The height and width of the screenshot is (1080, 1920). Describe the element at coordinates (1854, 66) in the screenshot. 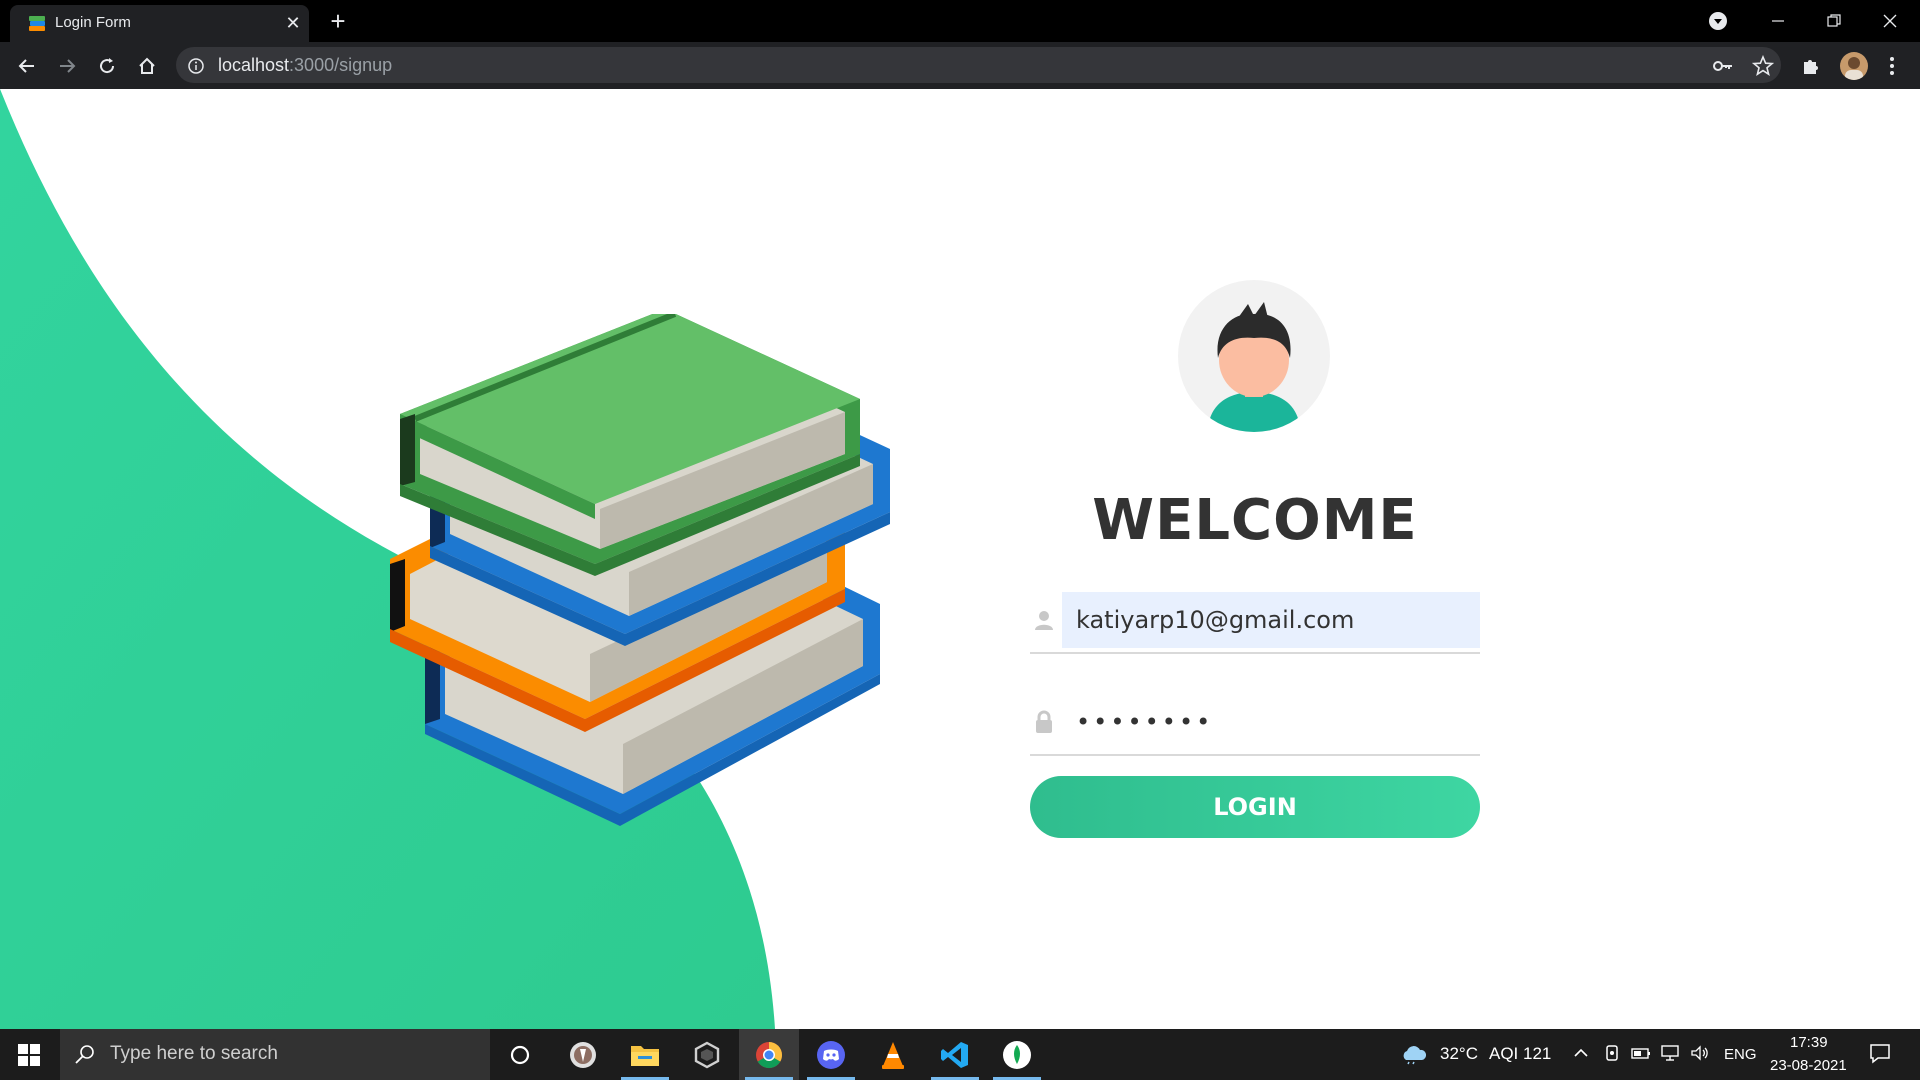

I see `profile-avatar` at that location.